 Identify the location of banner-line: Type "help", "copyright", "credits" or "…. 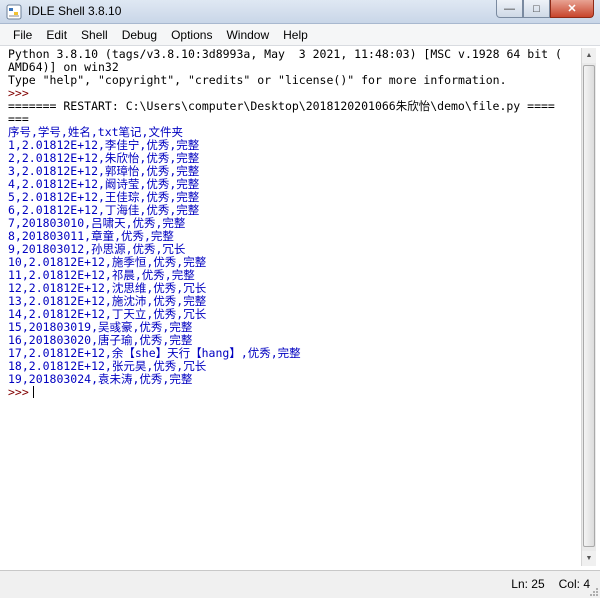
(257, 80).